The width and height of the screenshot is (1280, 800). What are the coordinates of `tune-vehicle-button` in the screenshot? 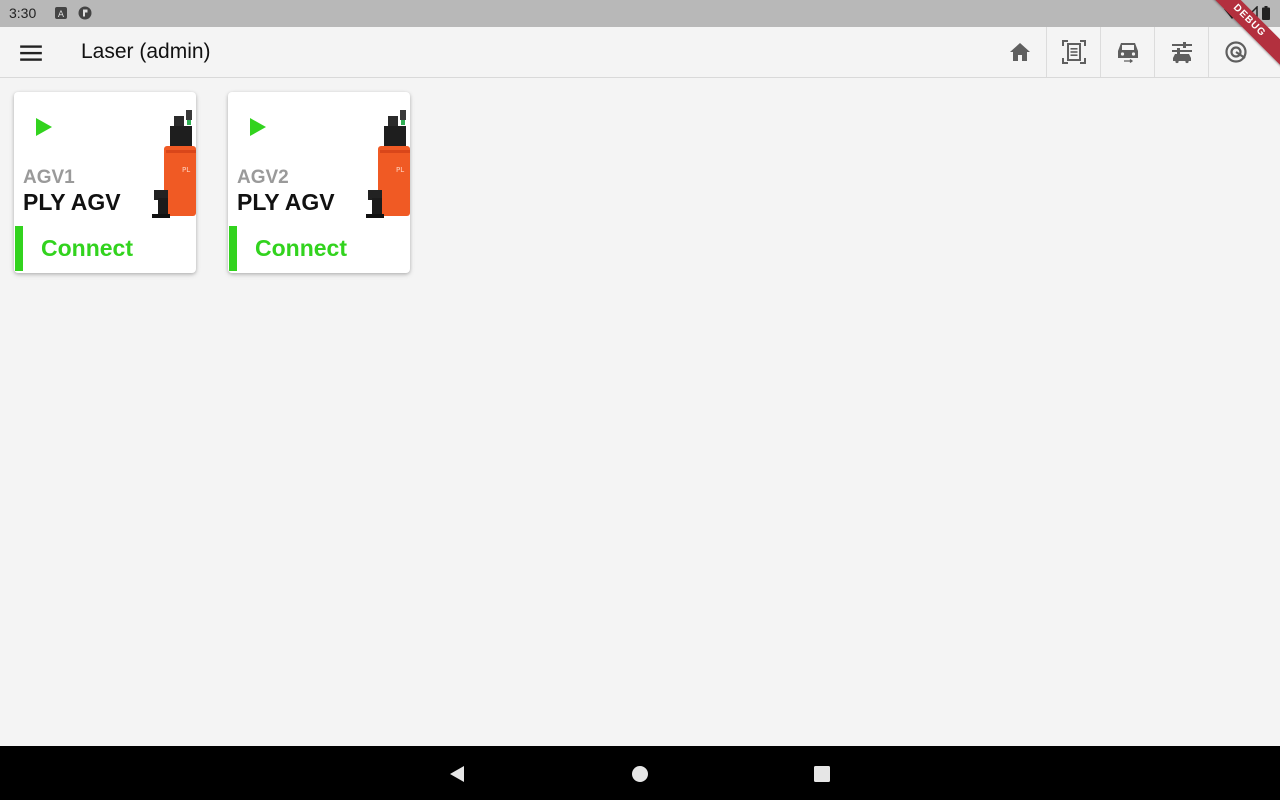 It's located at (1181, 52).